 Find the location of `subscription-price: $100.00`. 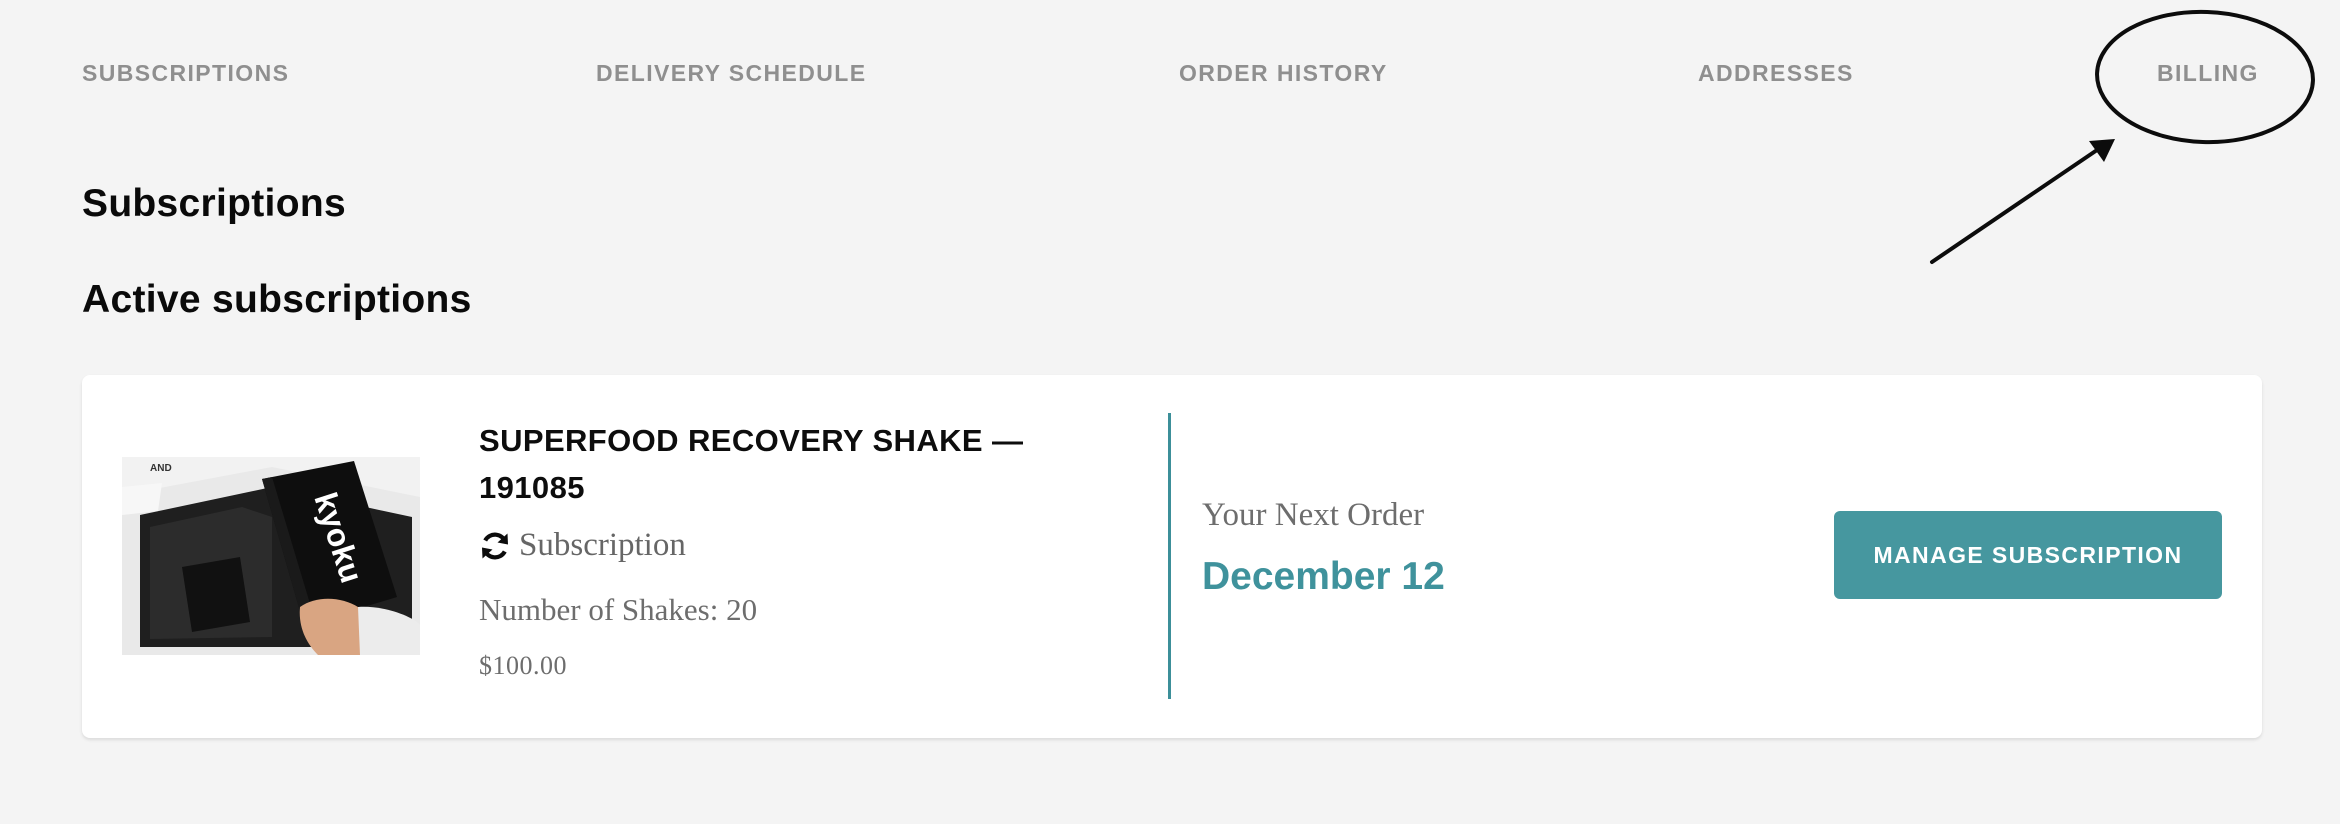

subscription-price: $100.00 is located at coordinates (523, 665).